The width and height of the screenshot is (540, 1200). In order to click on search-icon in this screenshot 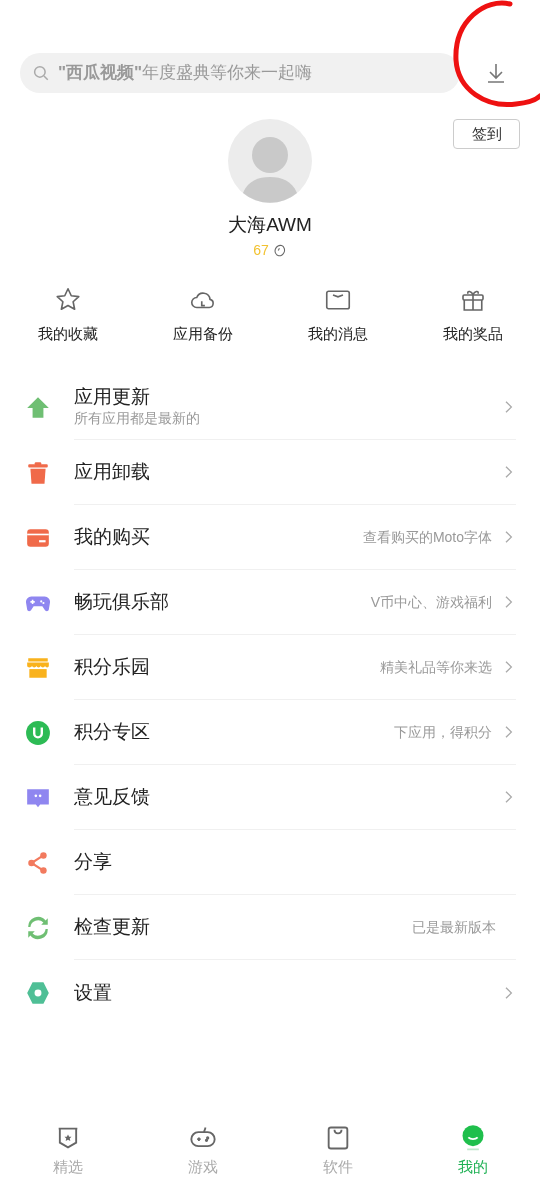, I will do `click(41, 73)`.